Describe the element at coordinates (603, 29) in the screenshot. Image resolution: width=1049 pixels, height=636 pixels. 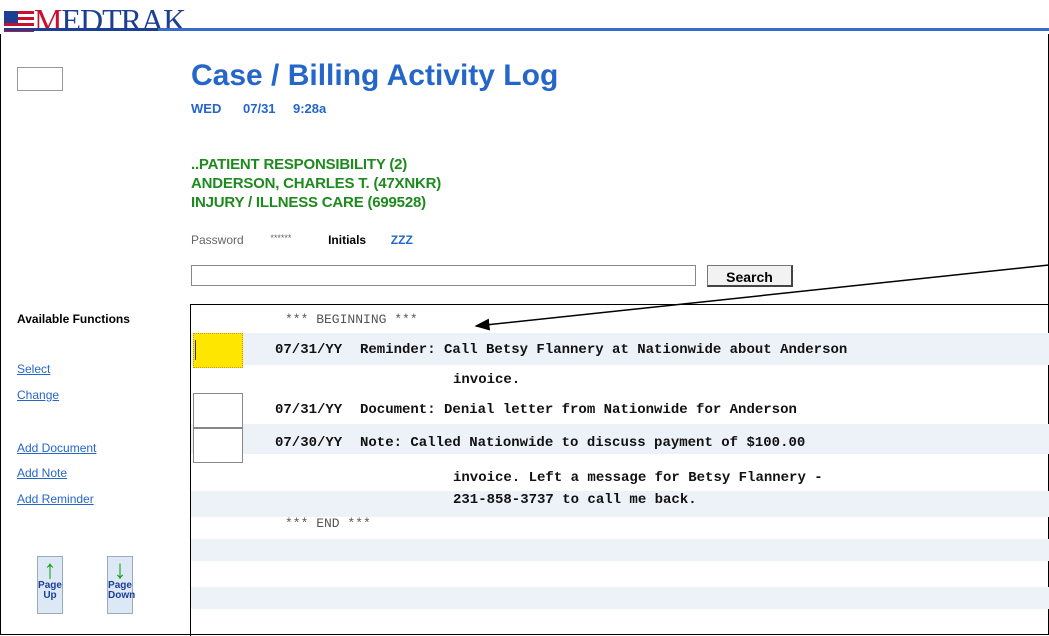
I see `header-rule` at that location.